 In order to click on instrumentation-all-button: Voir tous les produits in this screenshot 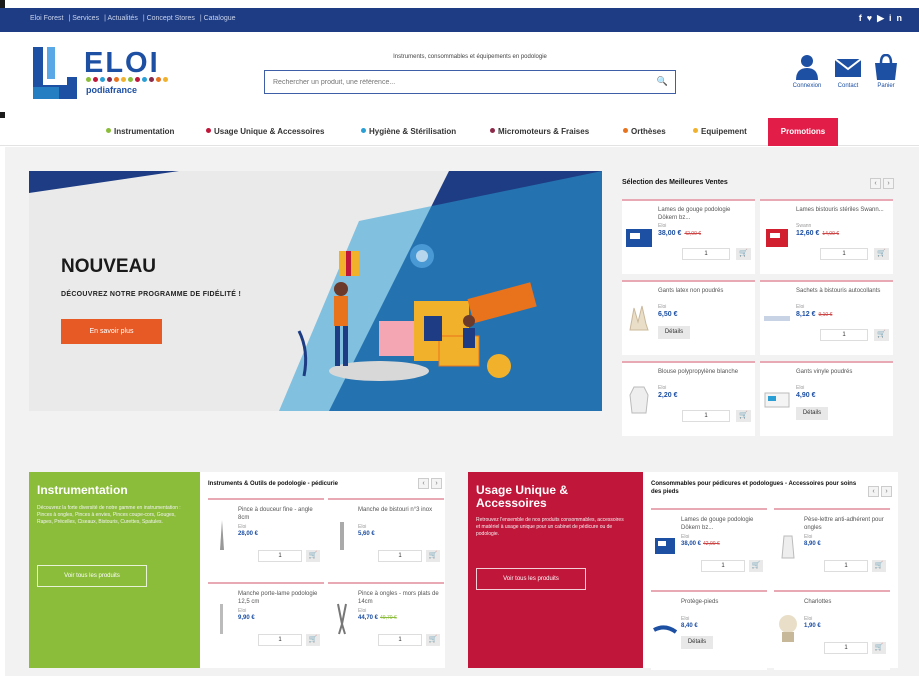, I will do `click(92, 576)`.